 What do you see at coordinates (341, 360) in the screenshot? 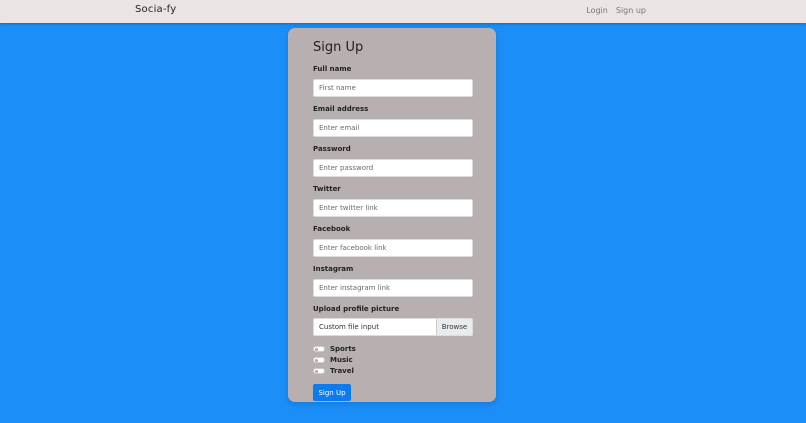
I see `toggle-music-label: Music` at bounding box center [341, 360].